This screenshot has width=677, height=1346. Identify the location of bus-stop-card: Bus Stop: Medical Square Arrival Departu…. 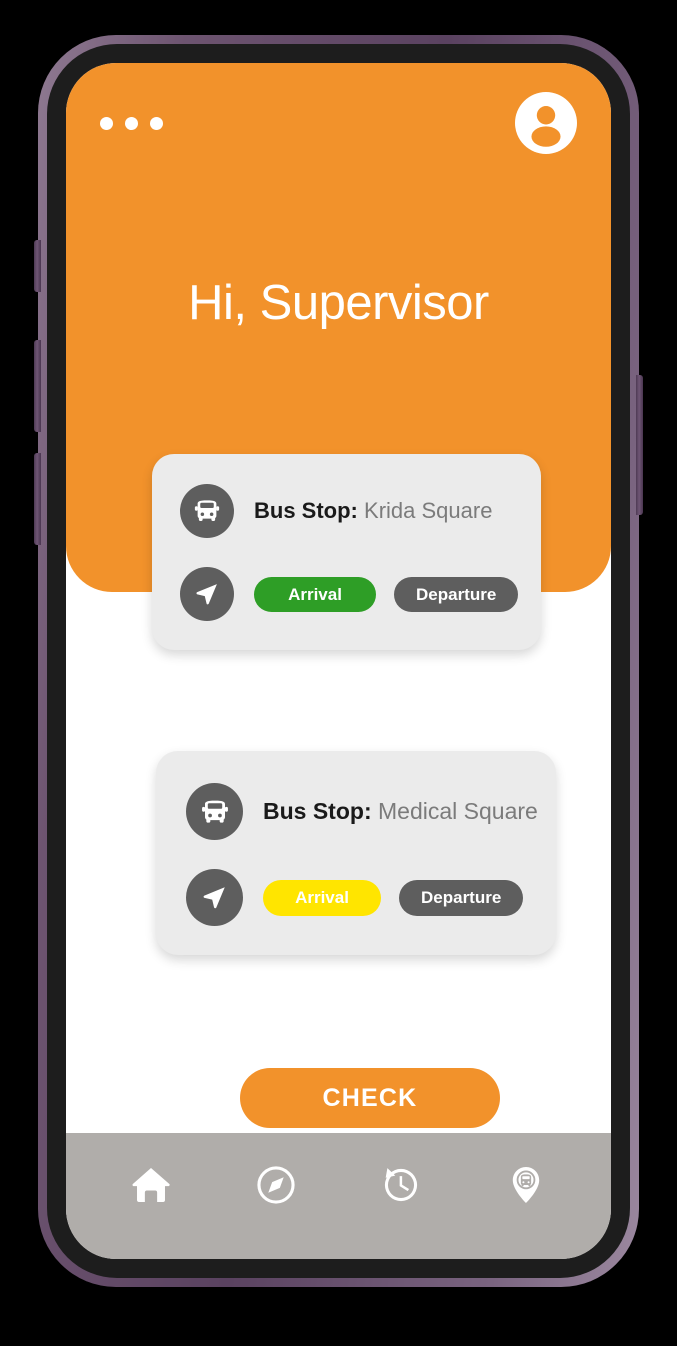
(356, 853).